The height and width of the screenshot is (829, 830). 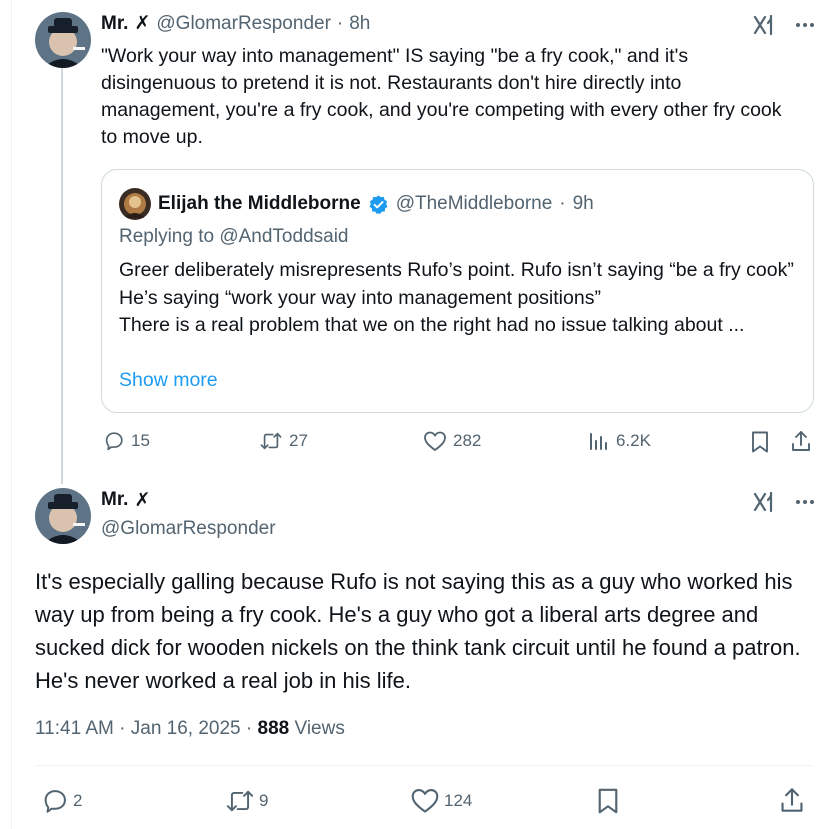 I want to click on like-button: 282, so click(x=452, y=441).